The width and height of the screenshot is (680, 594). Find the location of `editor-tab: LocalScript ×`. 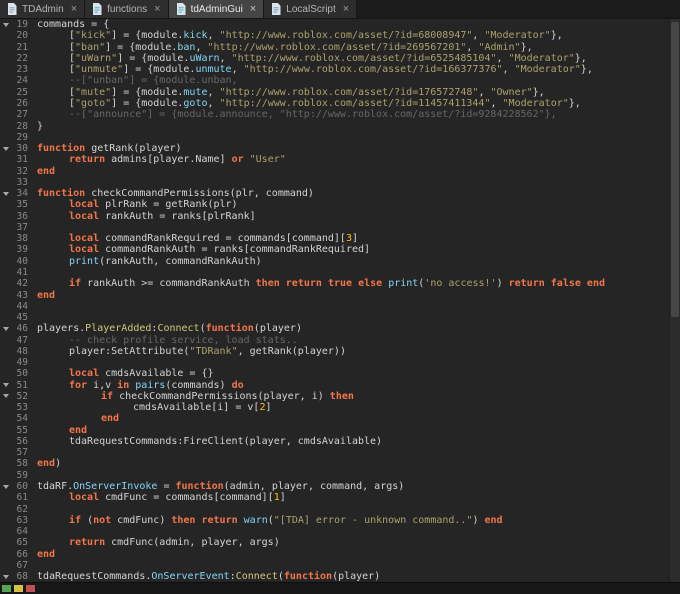

editor-tab: LocalScript × is located at coordinates (311, 9).